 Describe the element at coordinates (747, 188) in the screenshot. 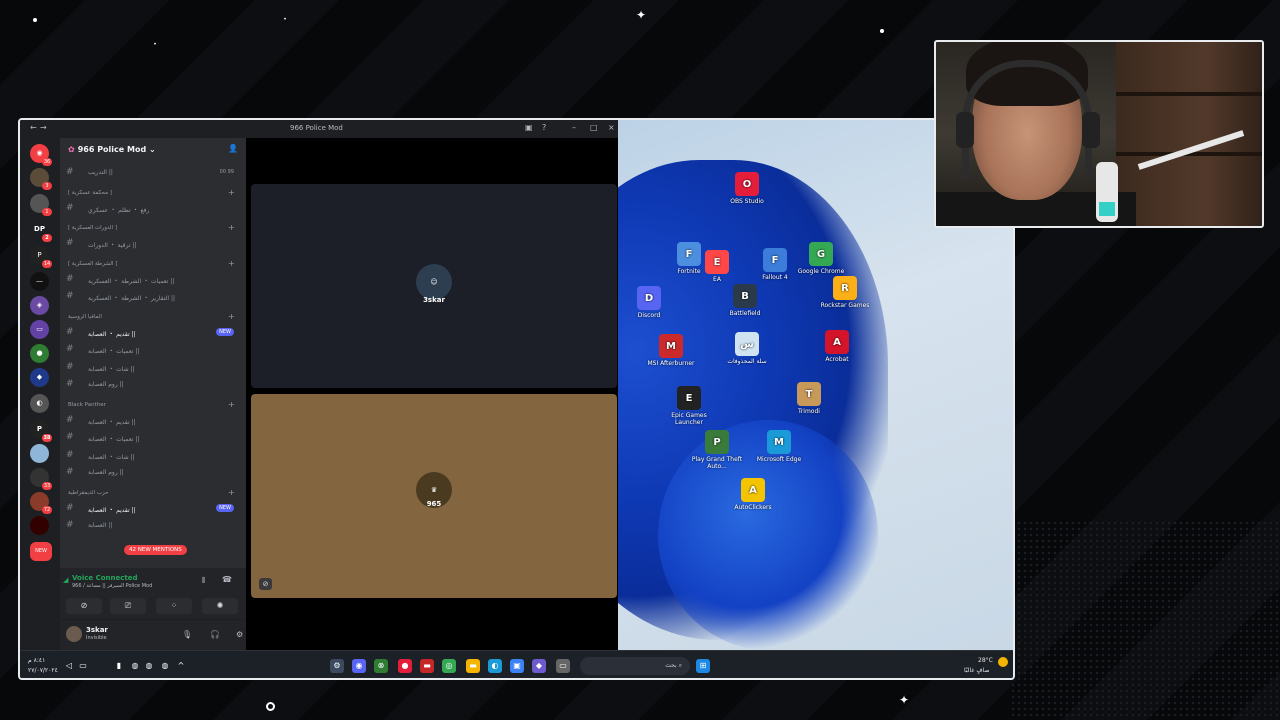

I see `desktop-shortcut: O OBS Studio` at that location.